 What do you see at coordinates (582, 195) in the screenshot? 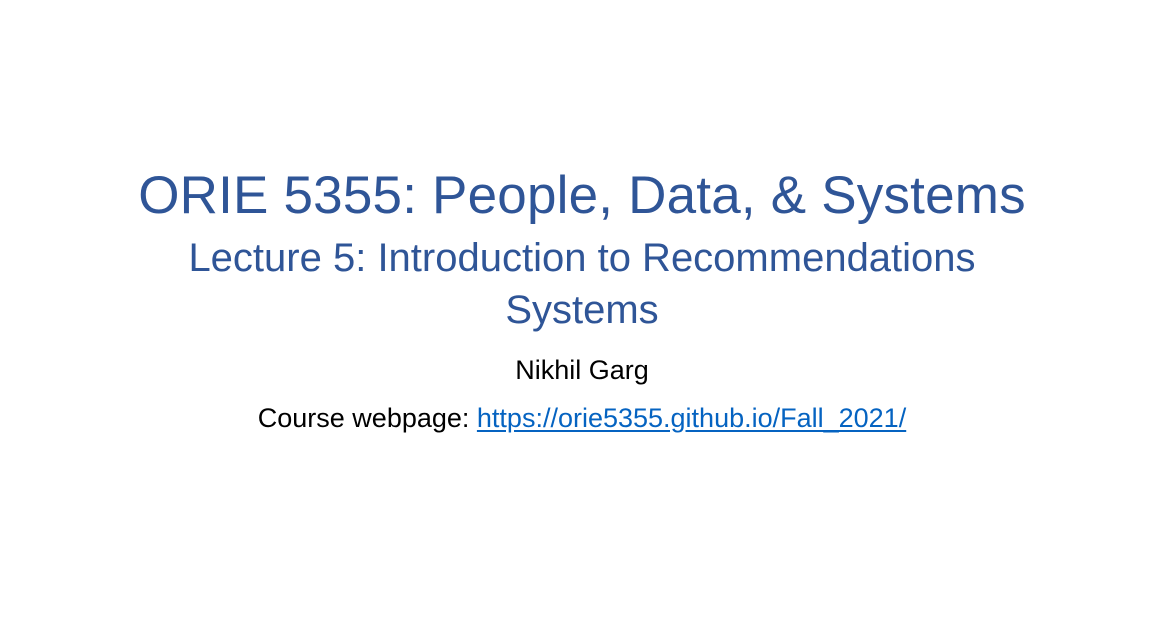
I see `slide-title: ORIE 5355: People, Data, & Systems` at bounding box center [582, 195].